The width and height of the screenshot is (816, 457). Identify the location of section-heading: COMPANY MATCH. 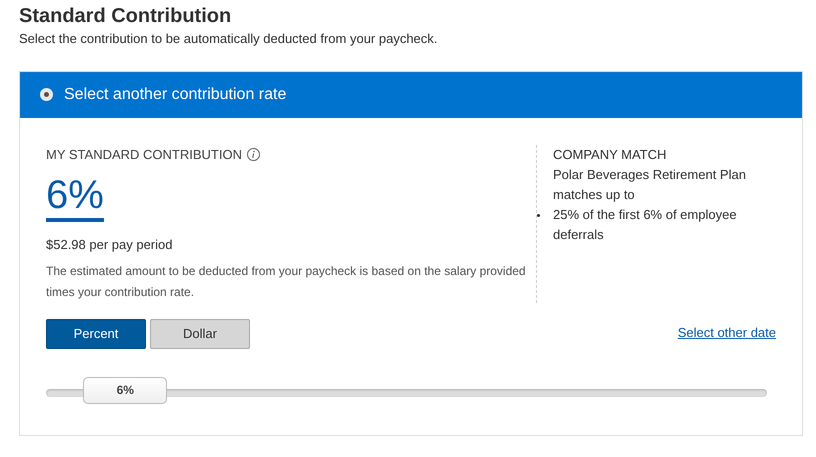
(610, 155).